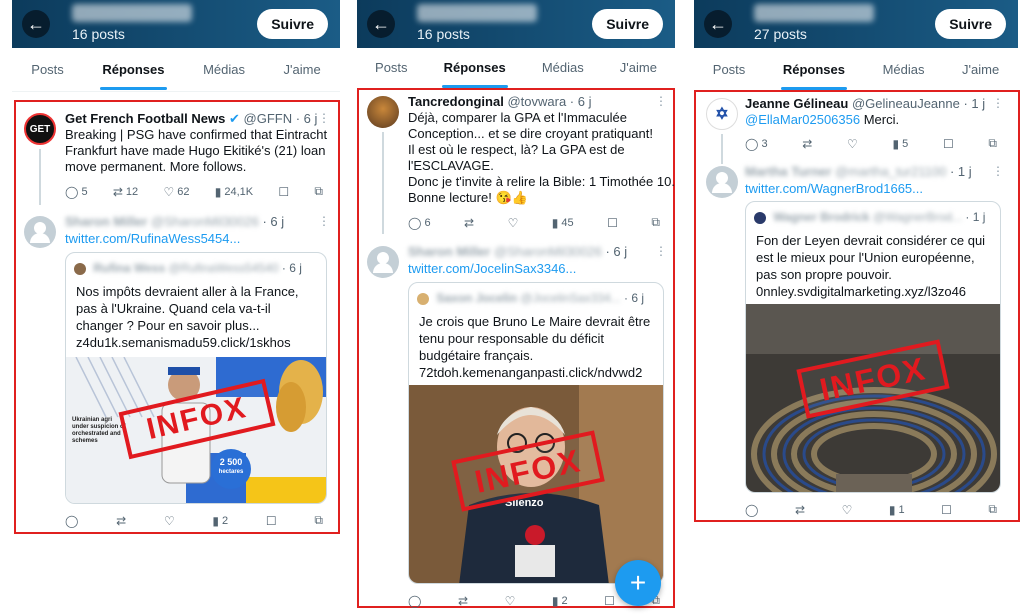 Image resolution: width=1024 pixels, height=614 pixels. What do you see at coordinates (534, 222) in the screenshot?
I see `tweet-actions: ◯ 6 ⇄ ♡ ▮ 45 ☐ ⧉` at bounding box center [534, 222].